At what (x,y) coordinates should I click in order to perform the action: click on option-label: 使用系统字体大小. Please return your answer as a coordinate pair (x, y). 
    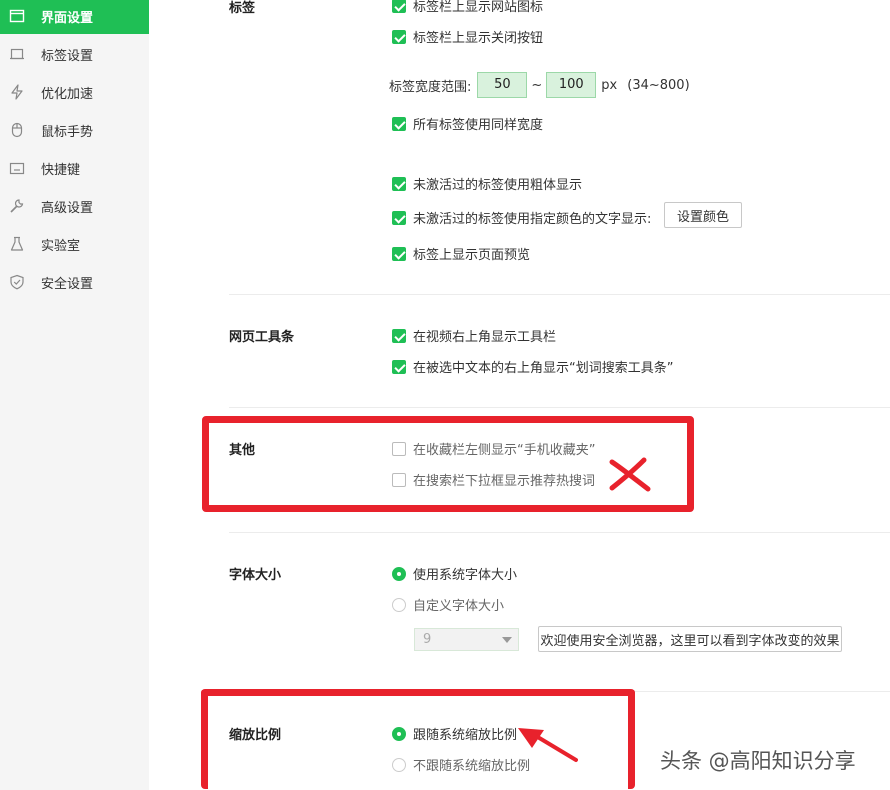
    Looking at the image, I should click on (465, 575).